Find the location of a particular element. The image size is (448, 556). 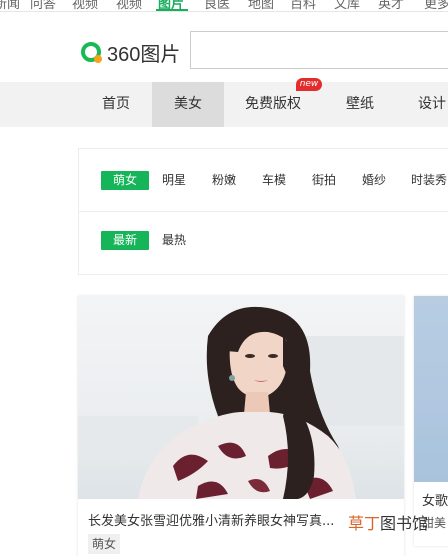

filter-tag: 明星 is located at coordinates (174, 180).